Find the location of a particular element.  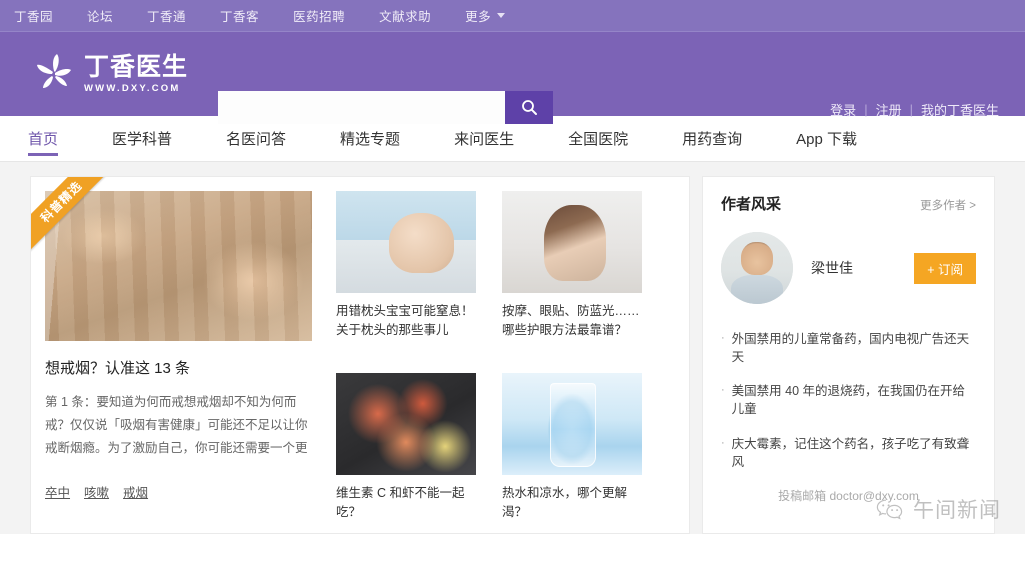

chevron-down-icon is located at coordinates (501, 15).